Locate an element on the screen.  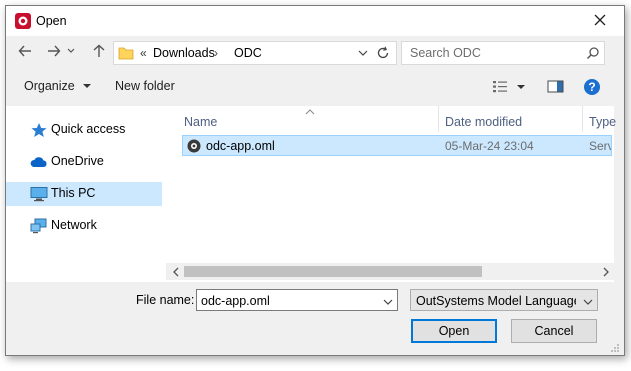
file-type-value: OutSystems Model Language (* is located at coordinates (496, 301).